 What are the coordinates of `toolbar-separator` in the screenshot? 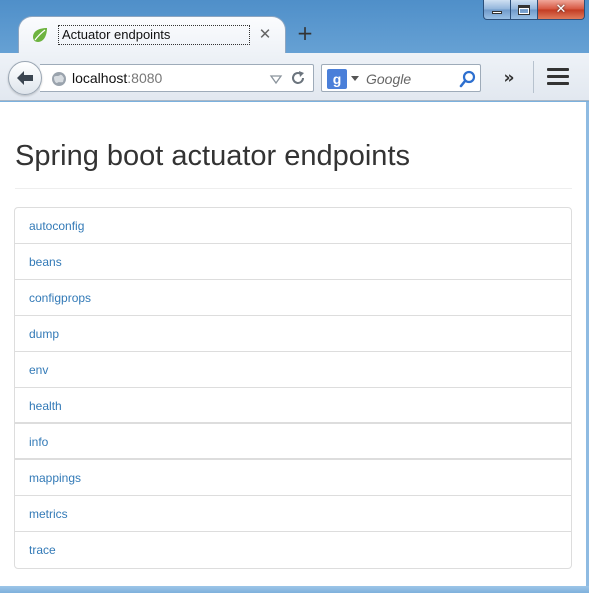 It's located at (533, 77).